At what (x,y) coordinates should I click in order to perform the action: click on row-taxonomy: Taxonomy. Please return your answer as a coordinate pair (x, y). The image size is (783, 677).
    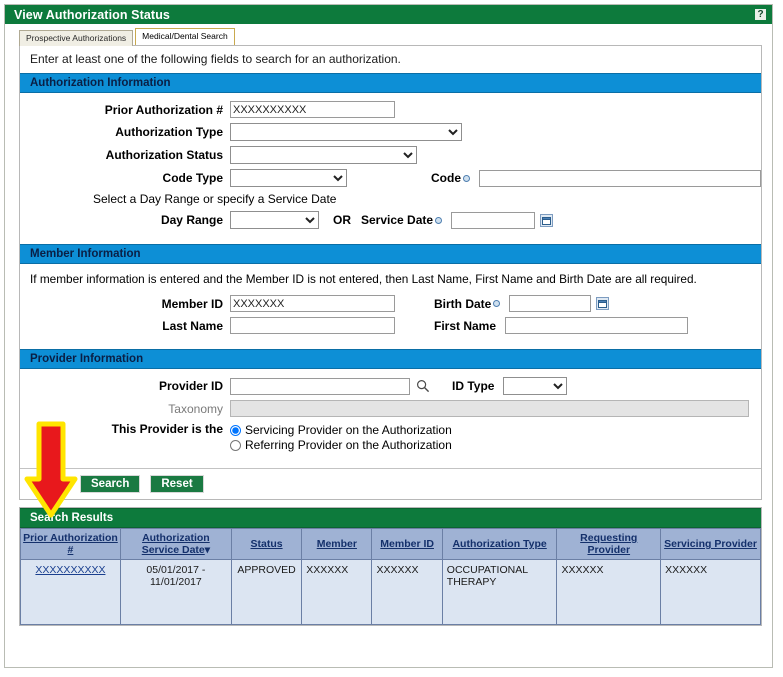
    Looking at the image, I should click on (390, 408).